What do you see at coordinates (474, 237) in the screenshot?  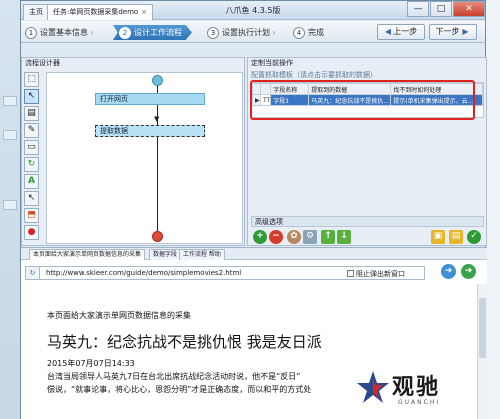 I see `confirm-icon: ✓` at bounding box center [474, 237].